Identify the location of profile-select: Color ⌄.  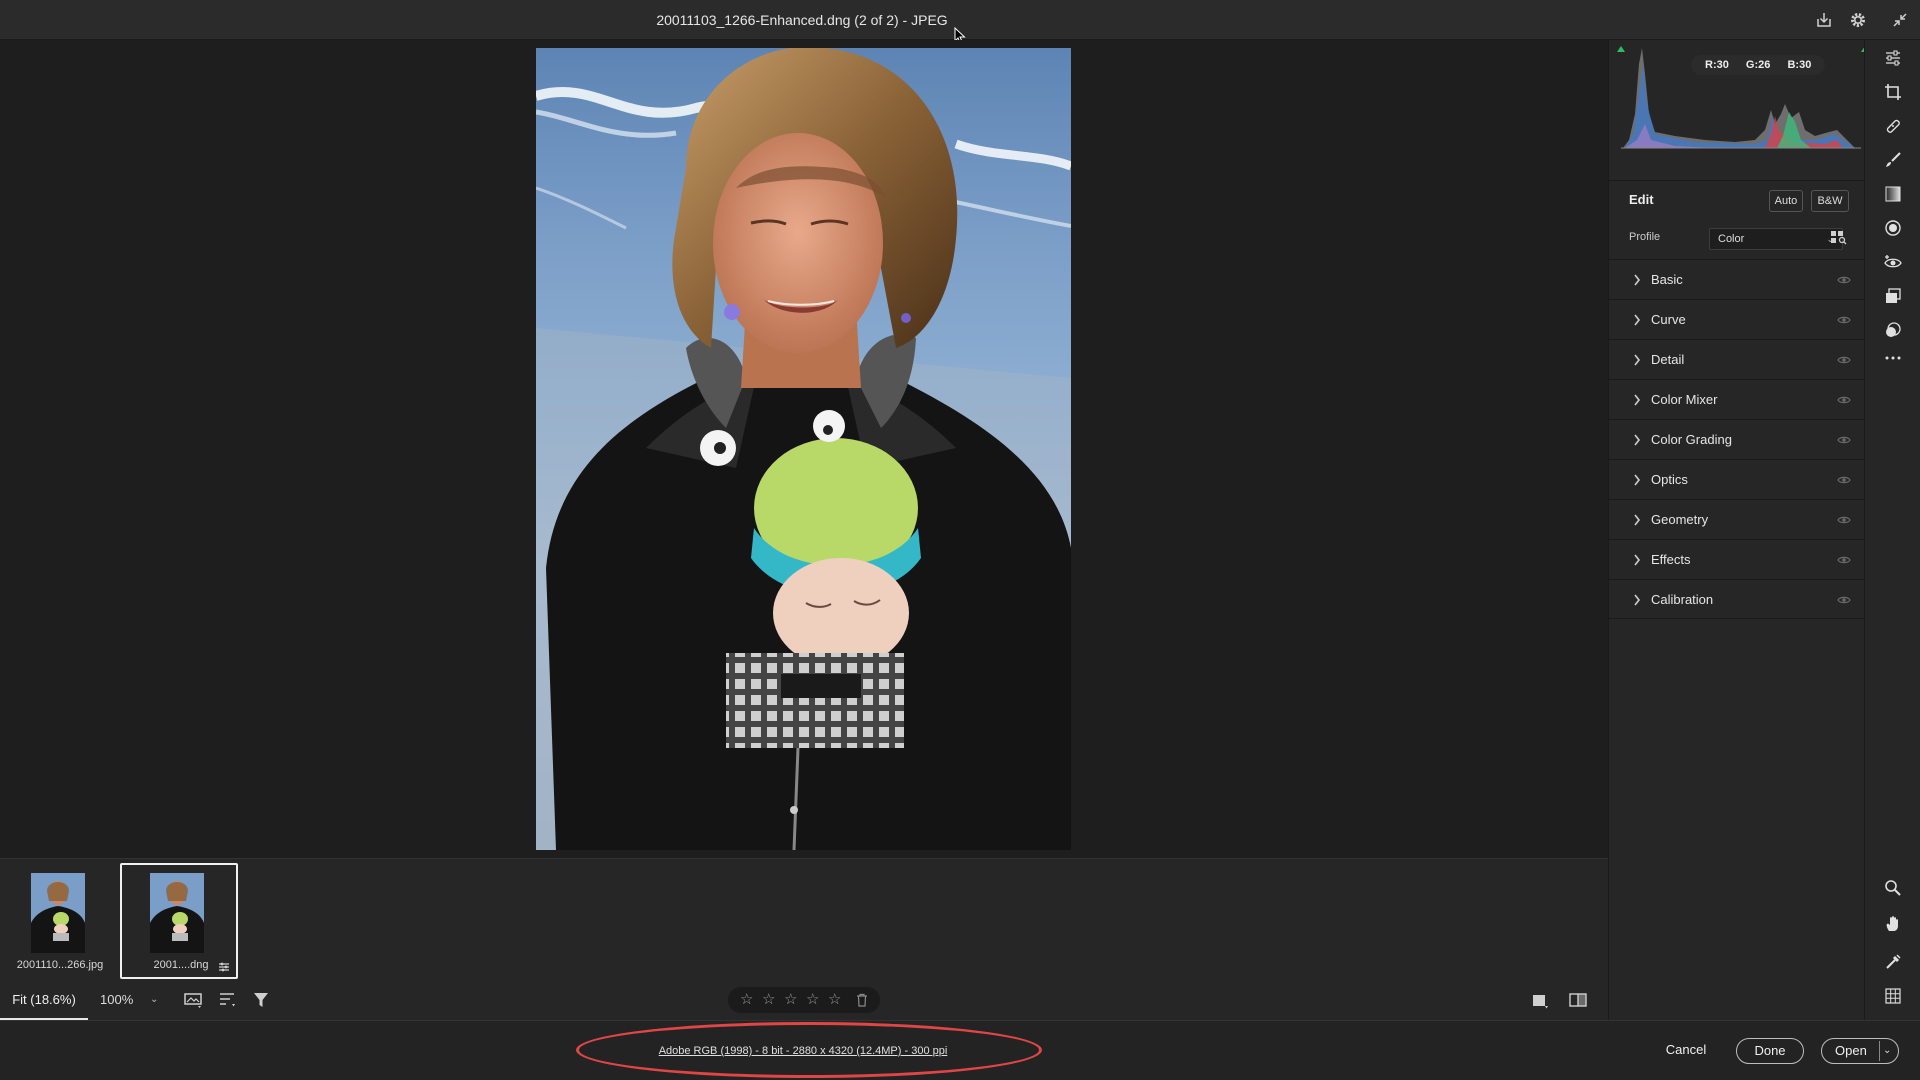
(1776, 239).